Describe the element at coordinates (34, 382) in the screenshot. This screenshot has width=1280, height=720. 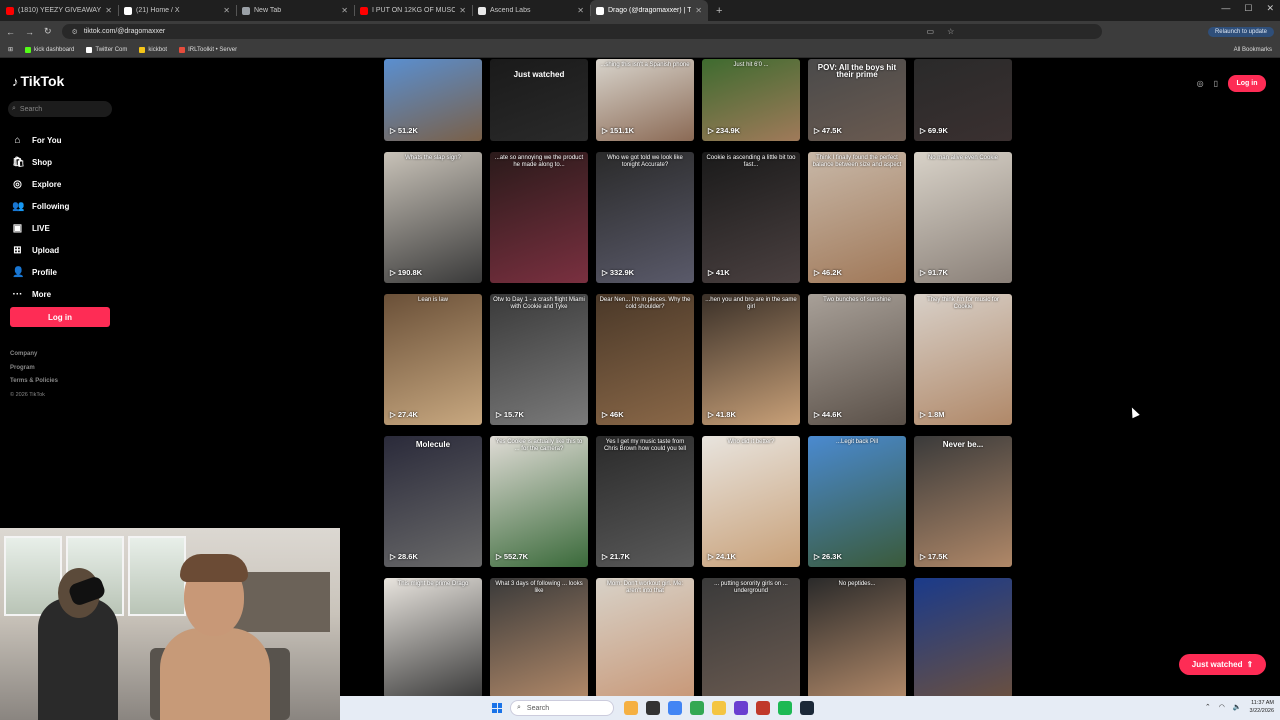
I see `footer-terms: Terms & Policies` at that location.